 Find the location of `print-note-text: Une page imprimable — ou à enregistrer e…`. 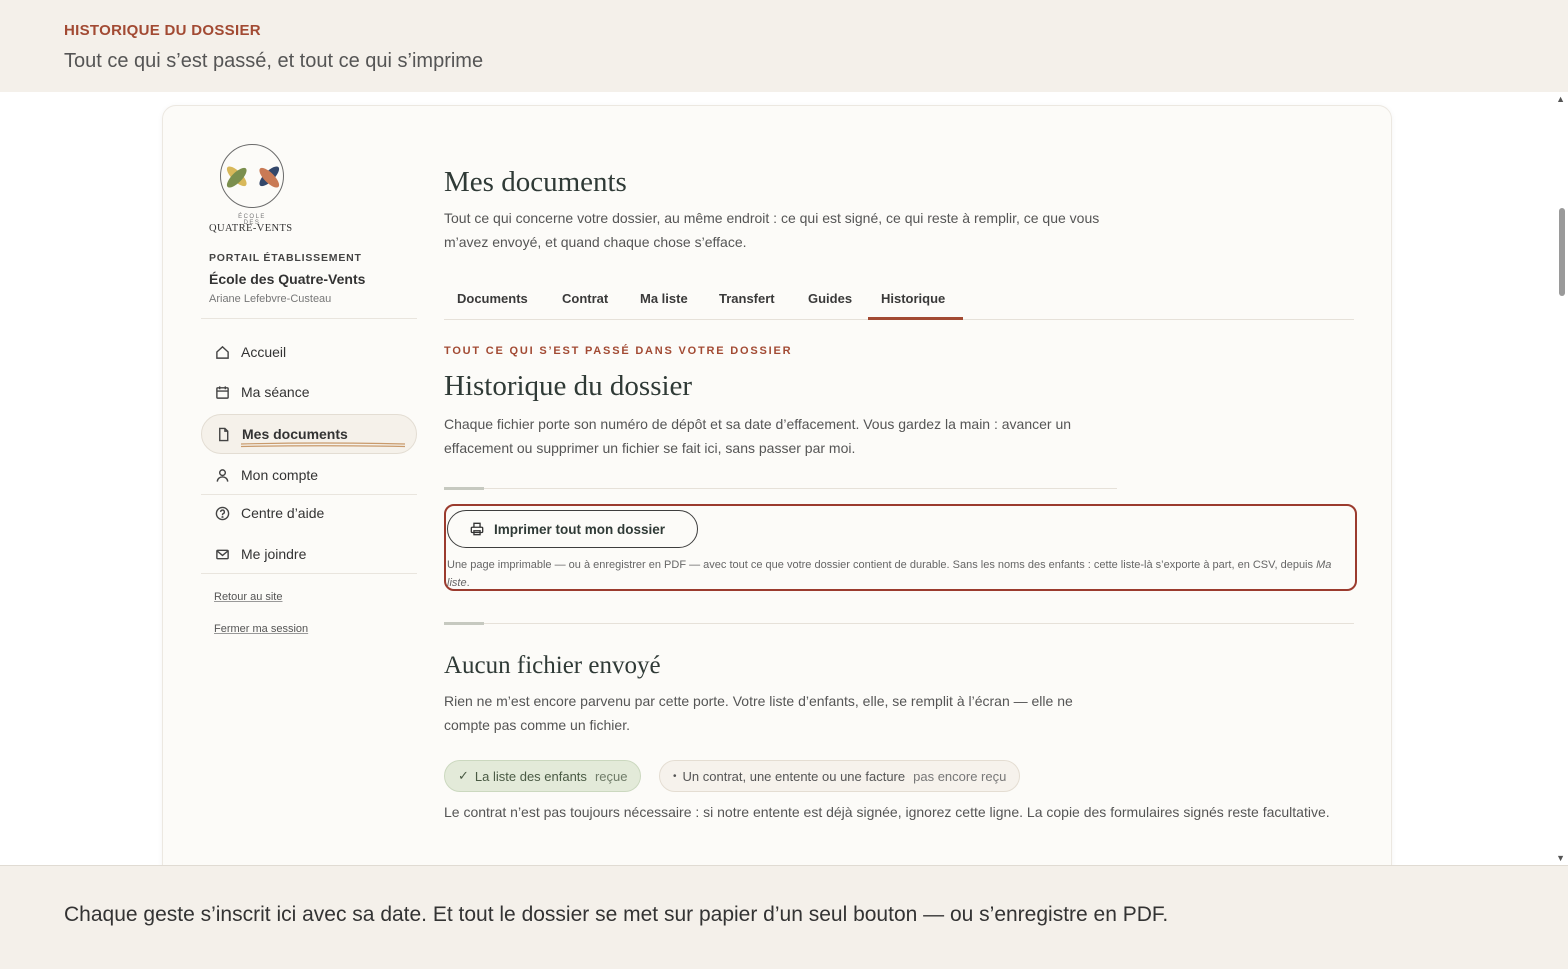

print-note-text: Une page imprimable — ou à enregistrer e… is located at coordinates (882, 565).